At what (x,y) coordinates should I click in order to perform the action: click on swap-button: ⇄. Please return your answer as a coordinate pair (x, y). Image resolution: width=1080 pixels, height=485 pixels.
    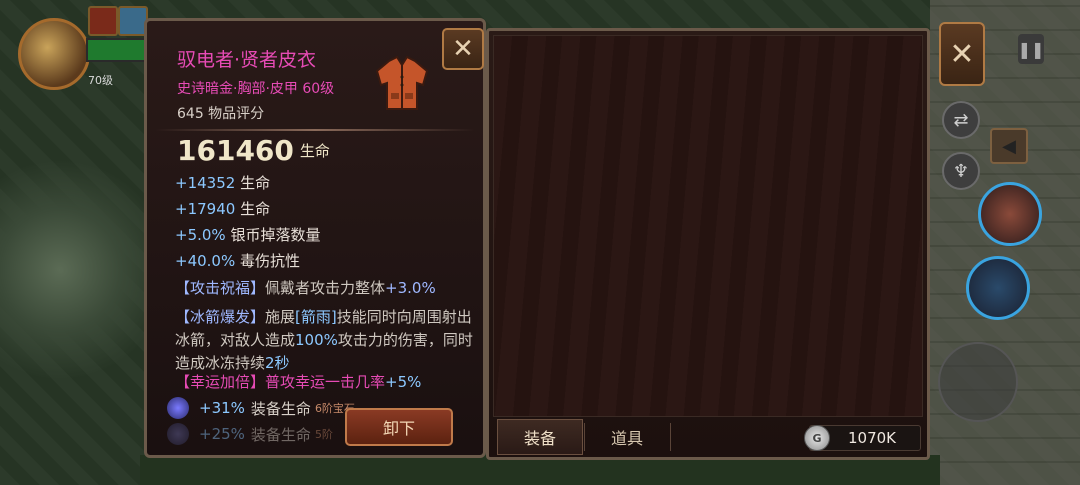
    Looking at the image, I should click on (961, 120).